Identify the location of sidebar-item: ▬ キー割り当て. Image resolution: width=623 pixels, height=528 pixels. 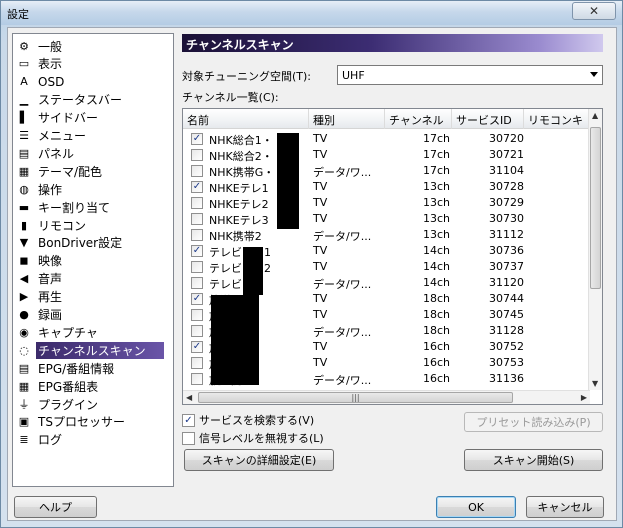
(93, 207).